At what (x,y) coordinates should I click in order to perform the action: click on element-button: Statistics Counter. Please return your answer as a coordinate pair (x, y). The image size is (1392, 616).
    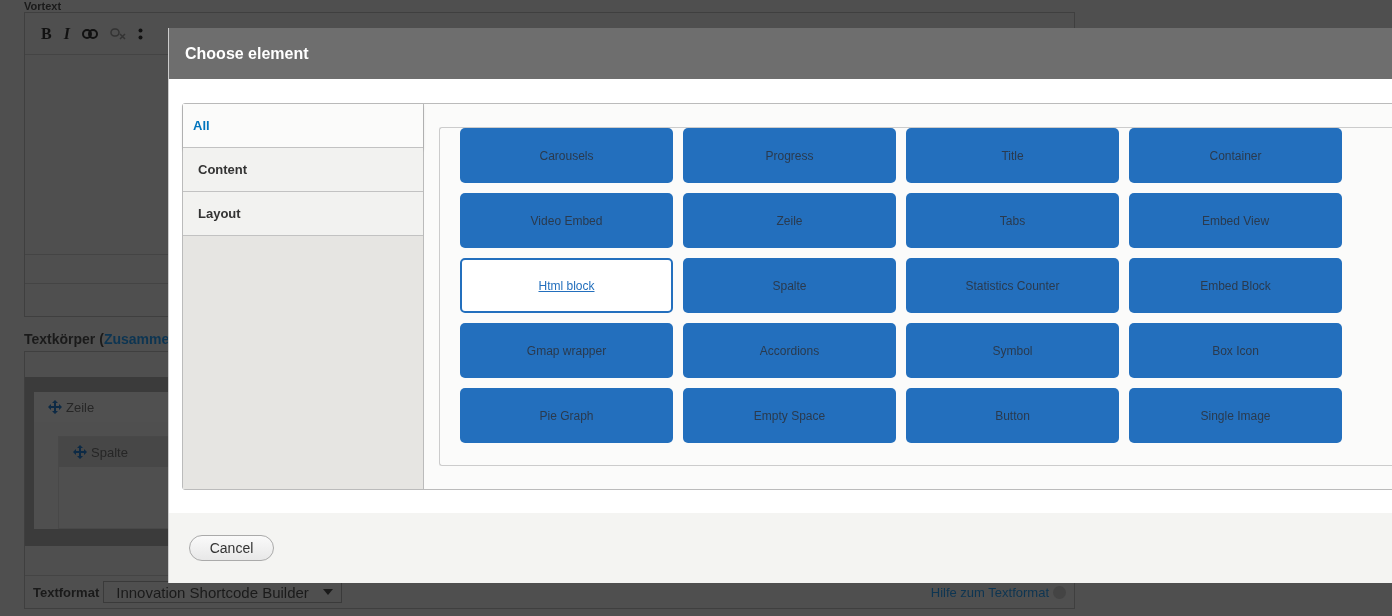
    Looking at the image, I should click on (1012, 285).